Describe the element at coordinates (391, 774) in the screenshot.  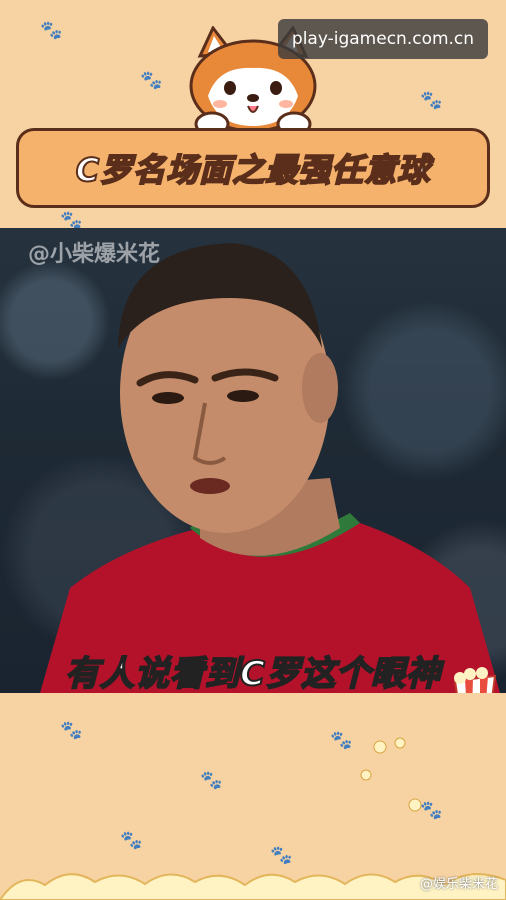
I see `popcorn-scatter-icon` at that location.